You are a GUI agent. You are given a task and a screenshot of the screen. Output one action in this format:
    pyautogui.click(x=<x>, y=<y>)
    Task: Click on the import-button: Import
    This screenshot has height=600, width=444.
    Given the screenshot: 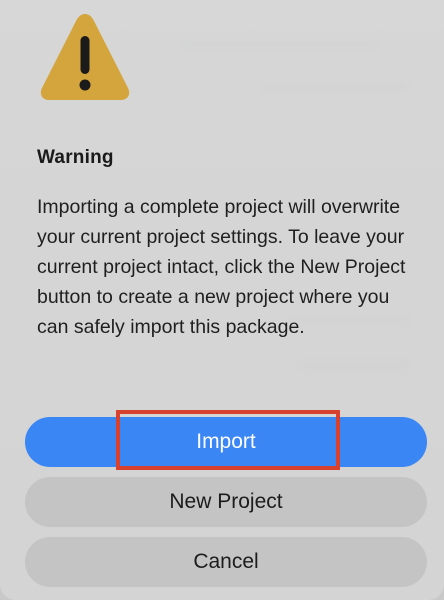 What is the action you would take?
    pyautogui.click(x=226, y=442)
    